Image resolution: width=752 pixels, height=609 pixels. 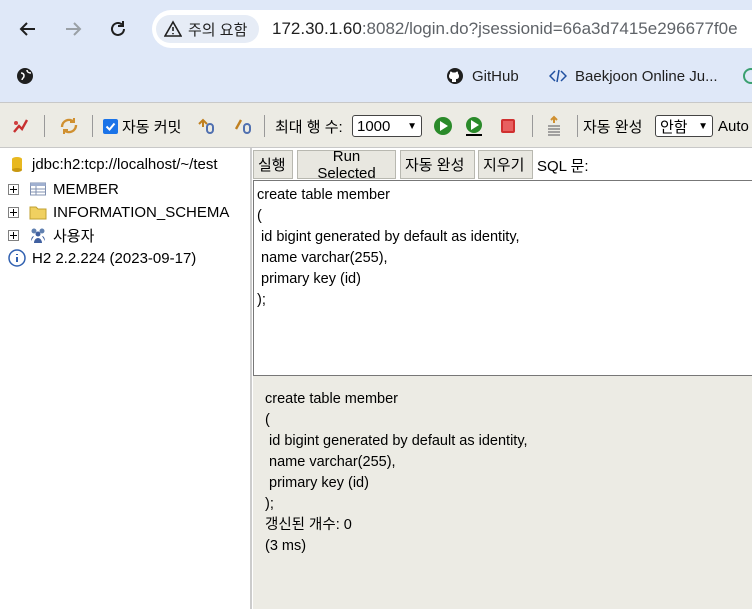 I want to click on max-rows-select-box: 1000 ▼, so click(x=387, y=126).